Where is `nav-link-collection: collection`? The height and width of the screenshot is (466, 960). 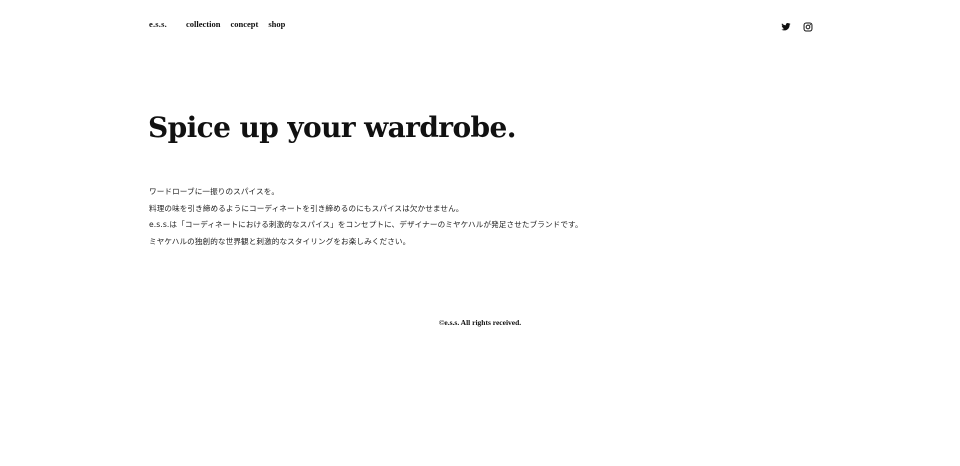 nav-link-collection: collection is located at coordinates (203, 24).